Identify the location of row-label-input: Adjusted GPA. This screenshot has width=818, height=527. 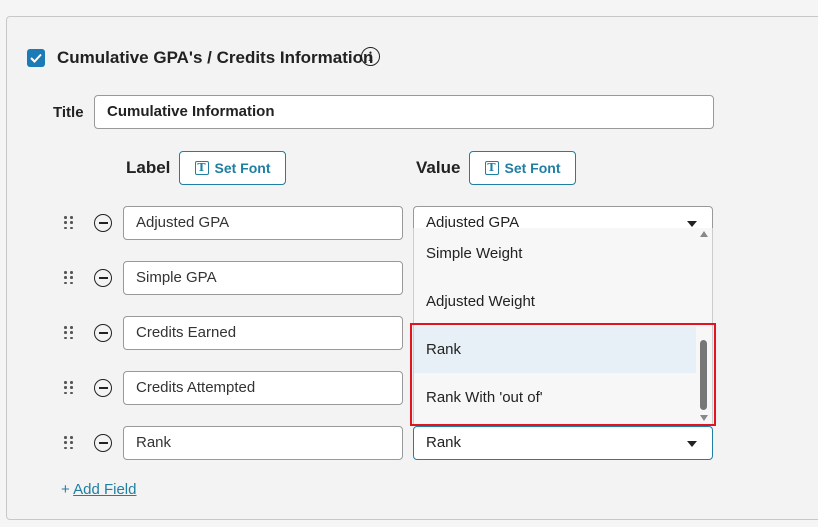
(263, 223).